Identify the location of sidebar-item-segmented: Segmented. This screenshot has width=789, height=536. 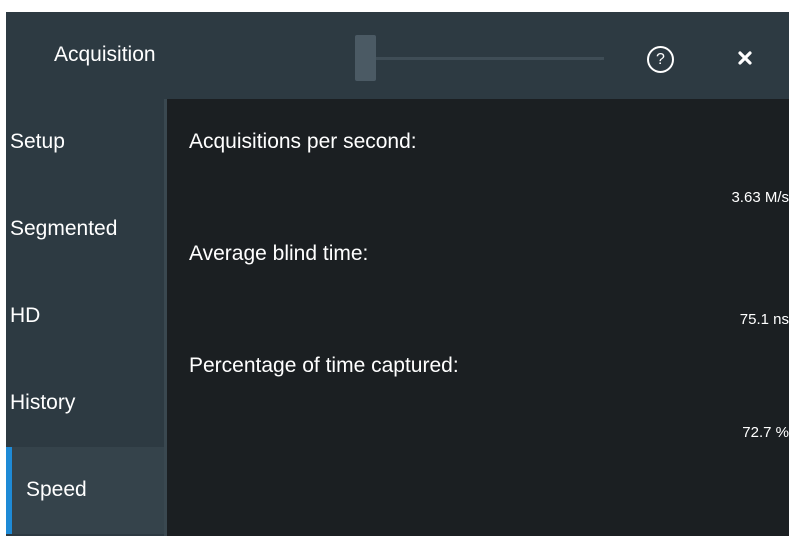
(85, 229).